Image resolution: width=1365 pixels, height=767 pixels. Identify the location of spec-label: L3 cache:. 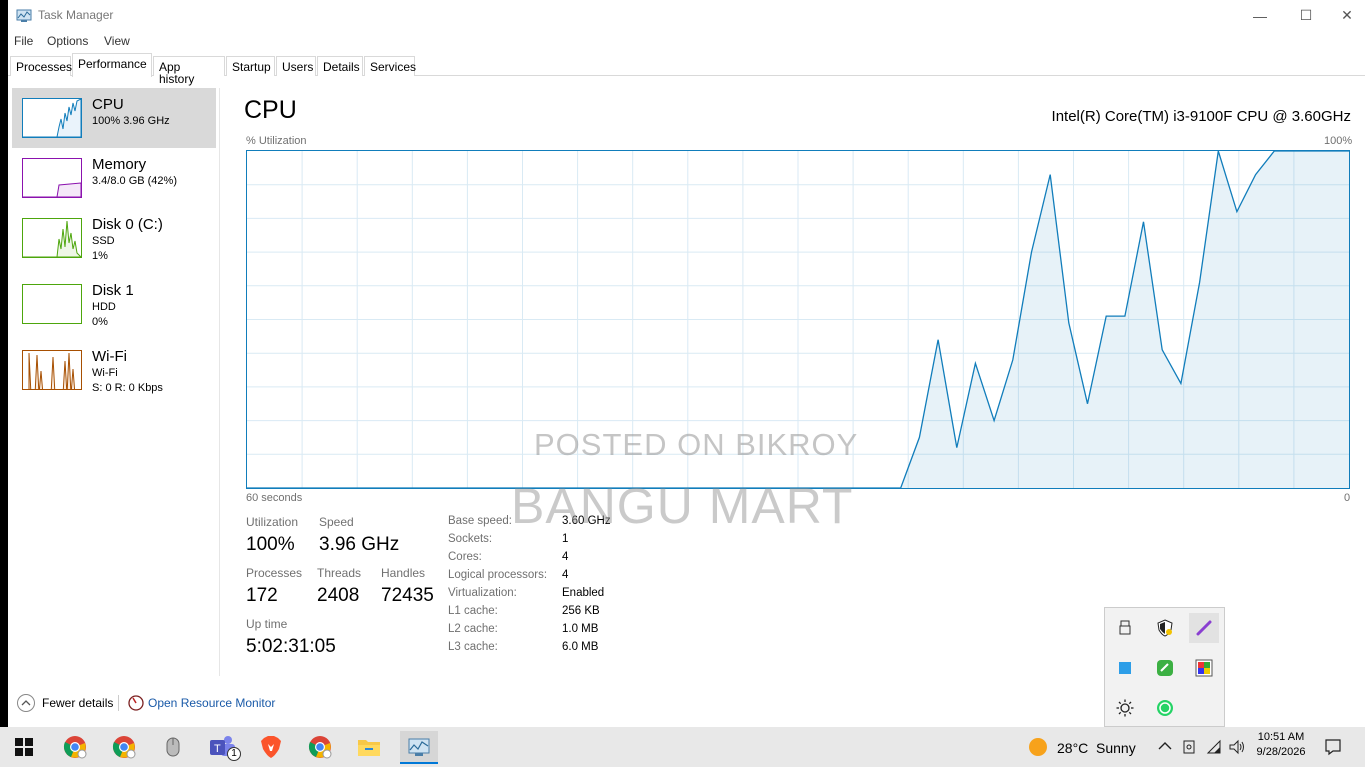
(473, 647).